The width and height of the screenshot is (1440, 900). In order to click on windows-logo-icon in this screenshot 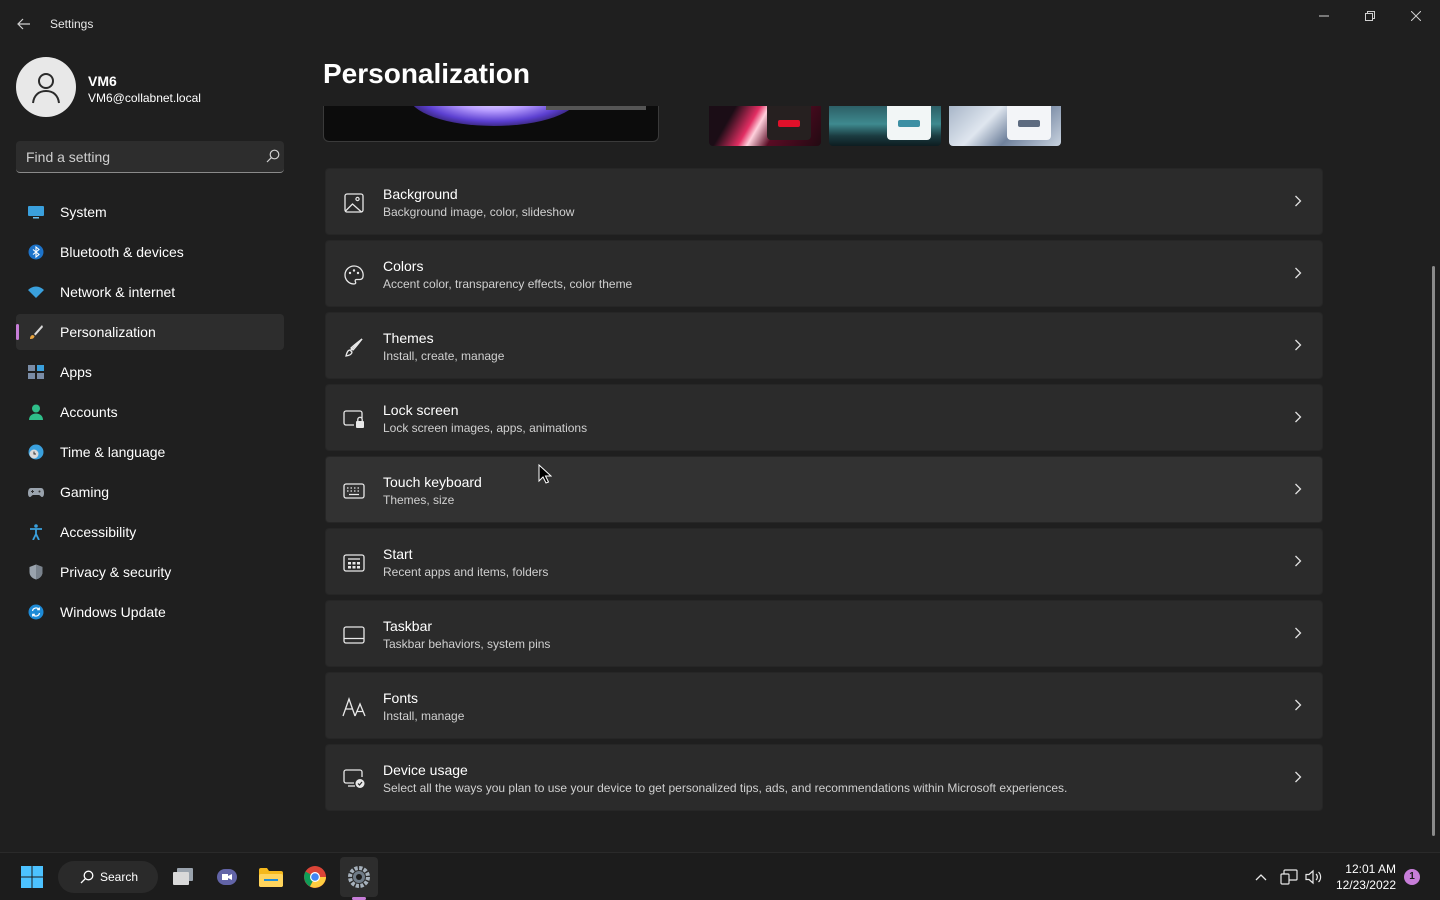, I will do `click(32, 877)`.